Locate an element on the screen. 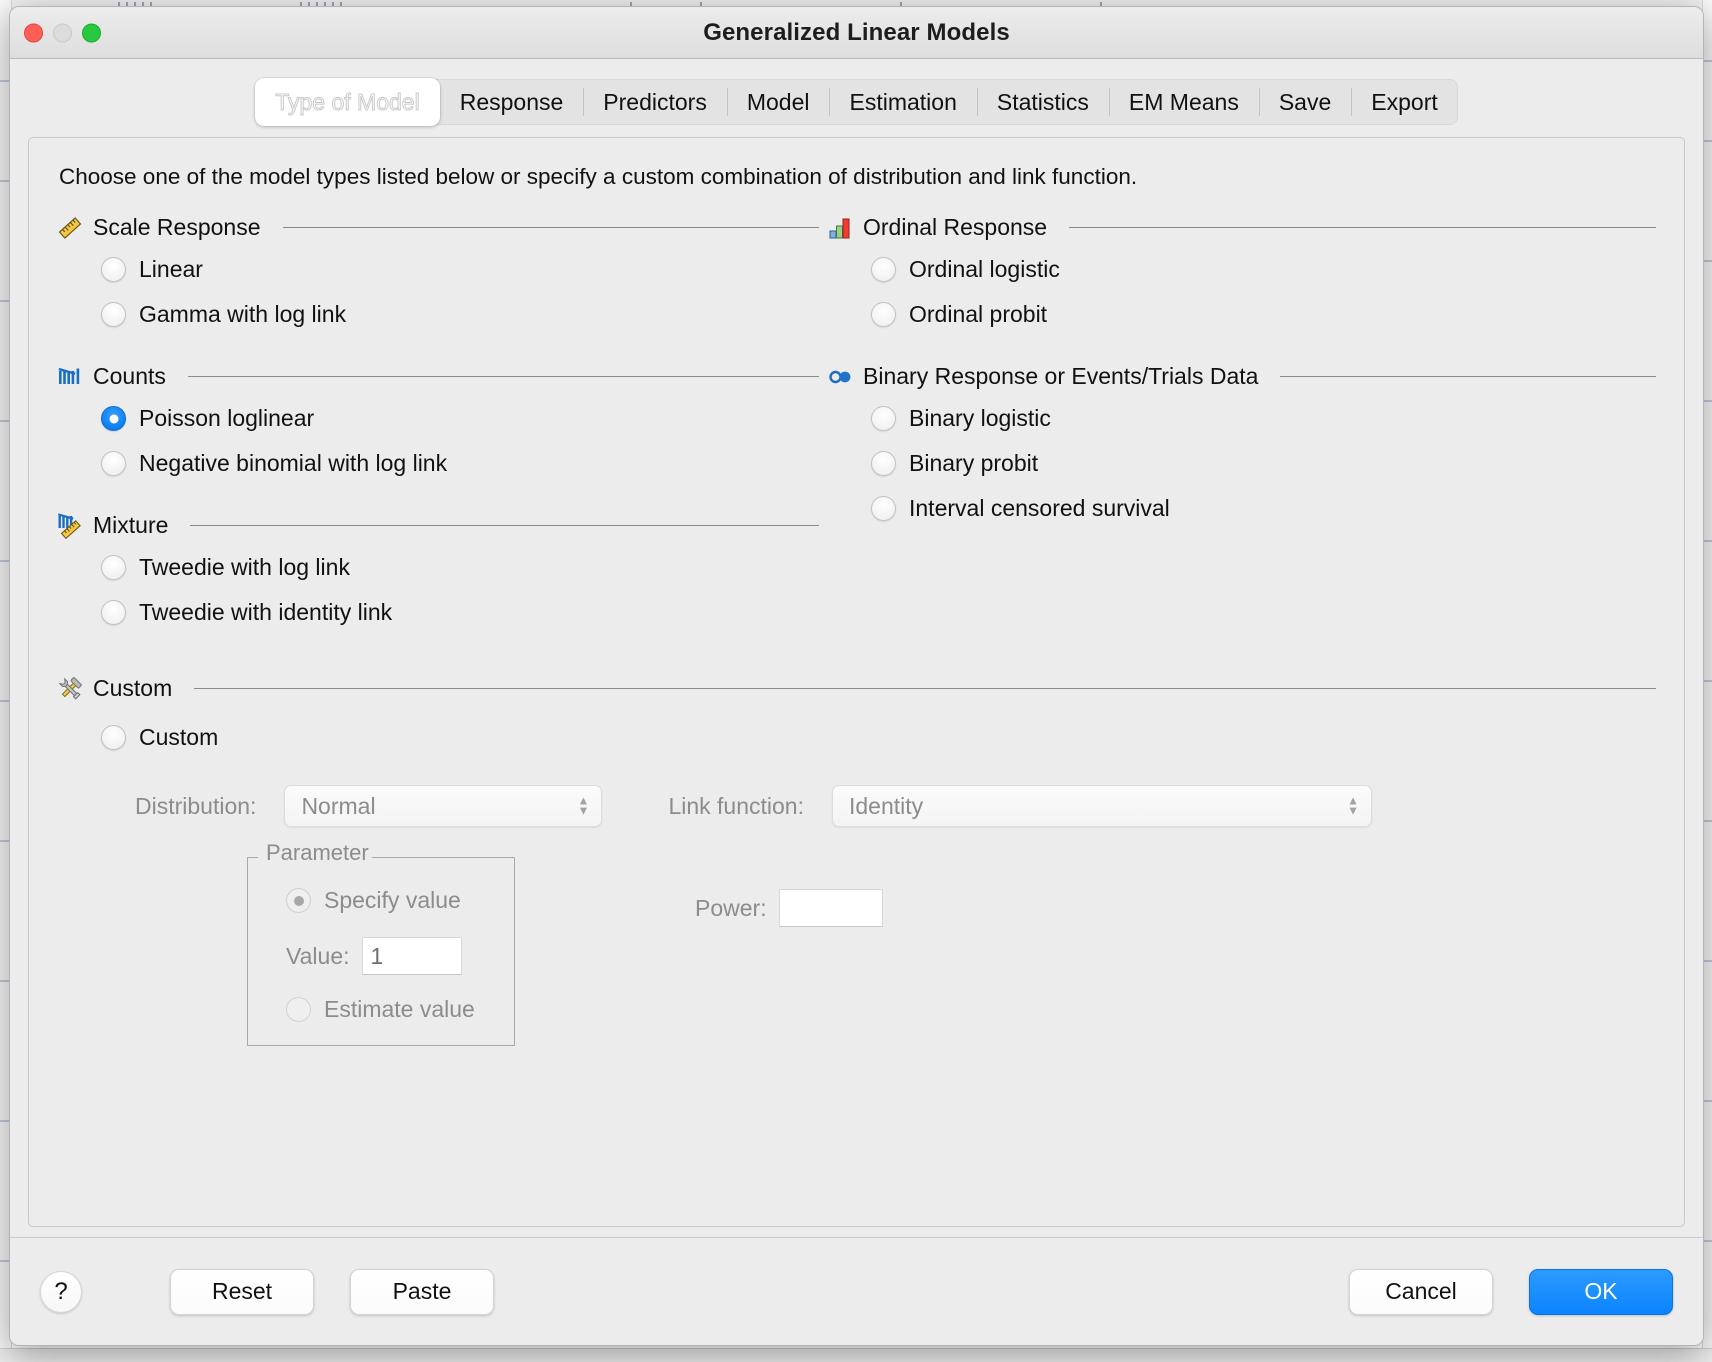 This screenshot has width=1712, height=1362. distribution-value: Normal is located at coordinates (338, 805).